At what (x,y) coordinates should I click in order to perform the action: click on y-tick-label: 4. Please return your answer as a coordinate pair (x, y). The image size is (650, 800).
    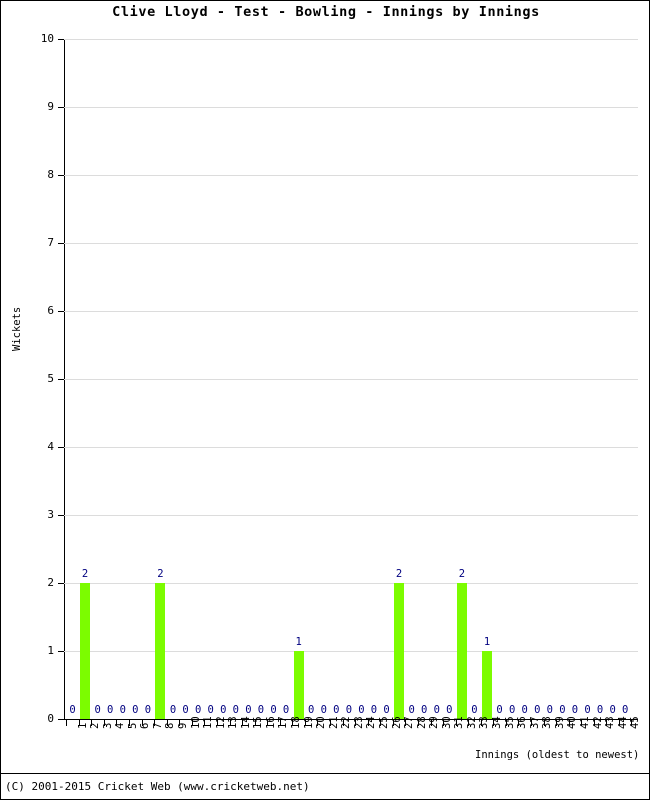
    Looking at the image, I should click on (50, 446).